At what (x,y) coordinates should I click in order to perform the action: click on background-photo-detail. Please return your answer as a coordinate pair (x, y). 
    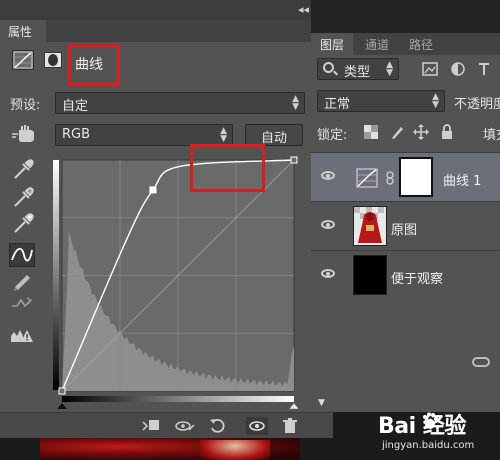
    Looking at the image, I should click on (235, 450).